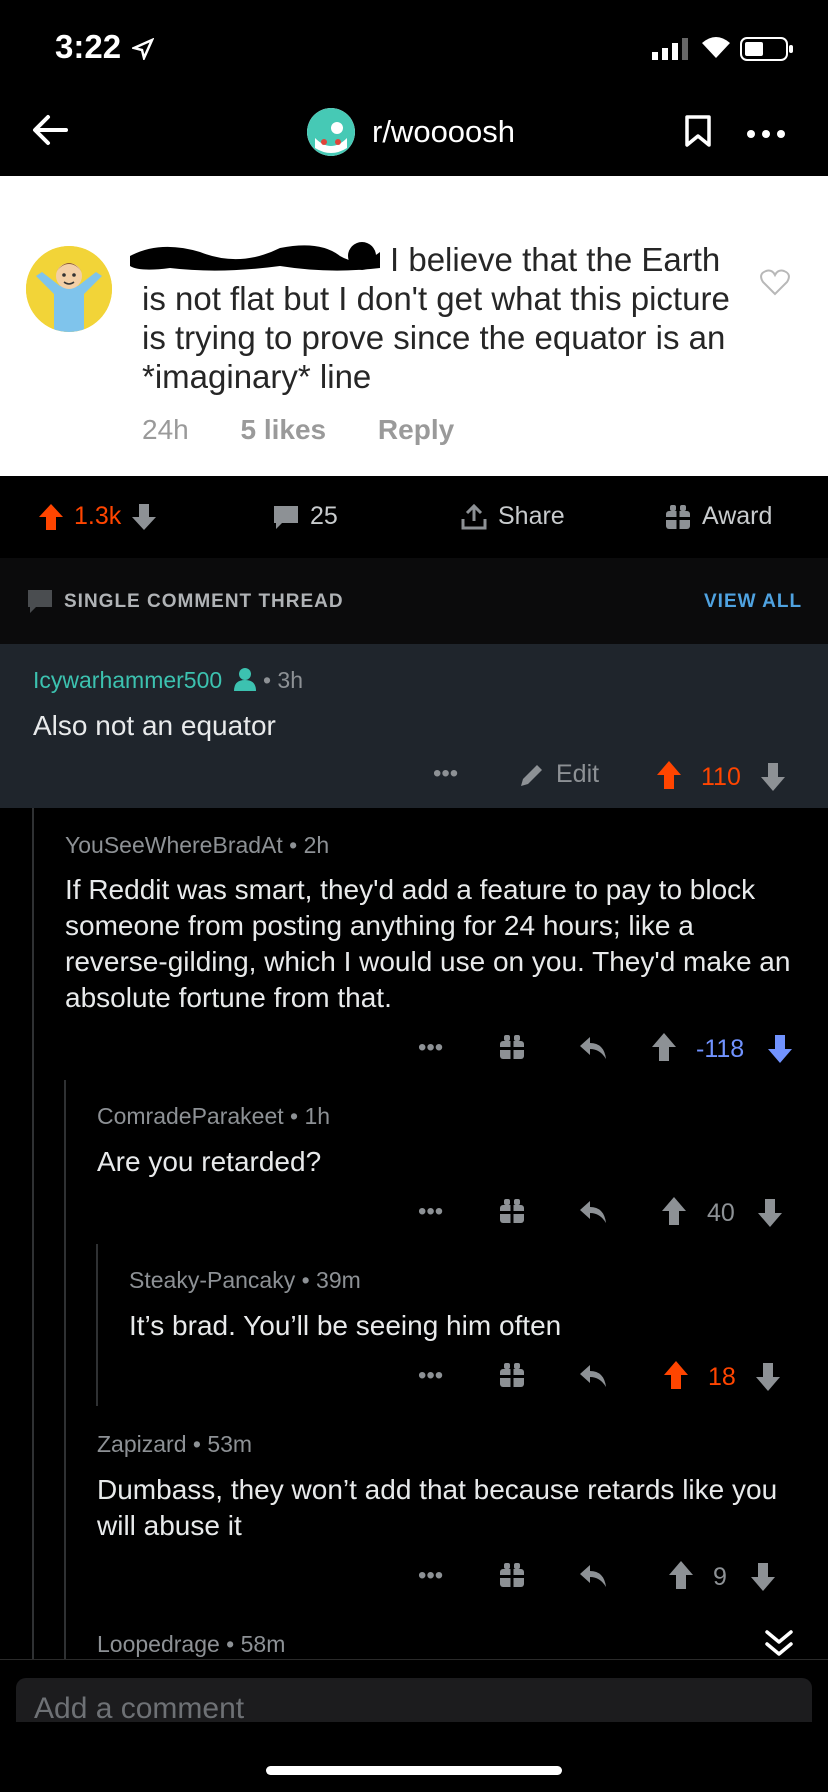 The width and height of the screenshot is (828, 1792). What do you see at coordinates (737, 516) in the screenshot?
I see `award-label: Award` at bounding box center [737, 516].